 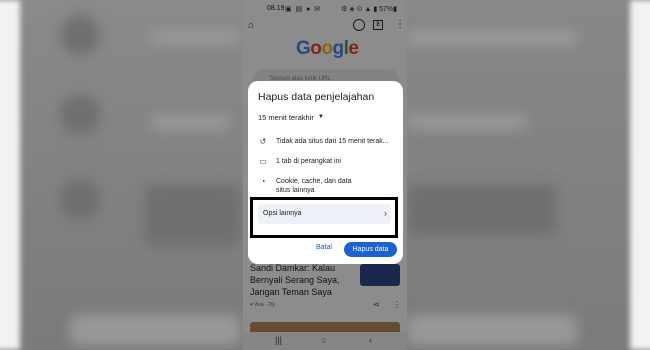 What do you see at coordinates (308, 161) in the screenshot?
I see `tabs-label: 1 tab di perangkat ini` at bounding box center [308, 161].